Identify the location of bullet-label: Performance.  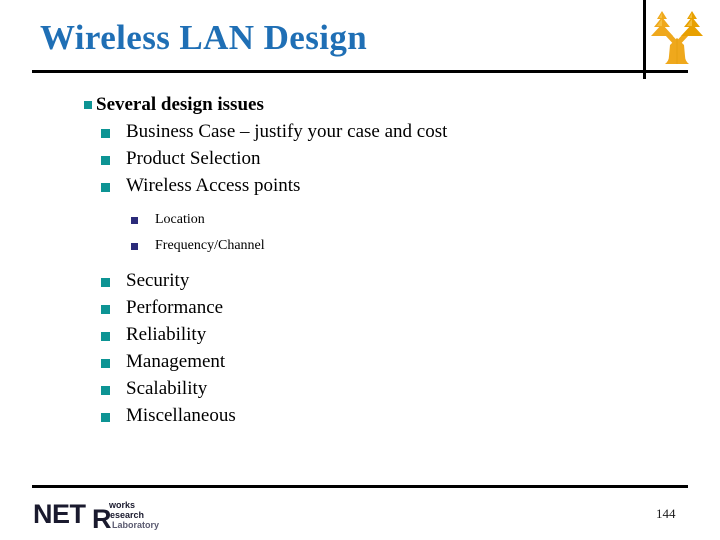
(175, 307).